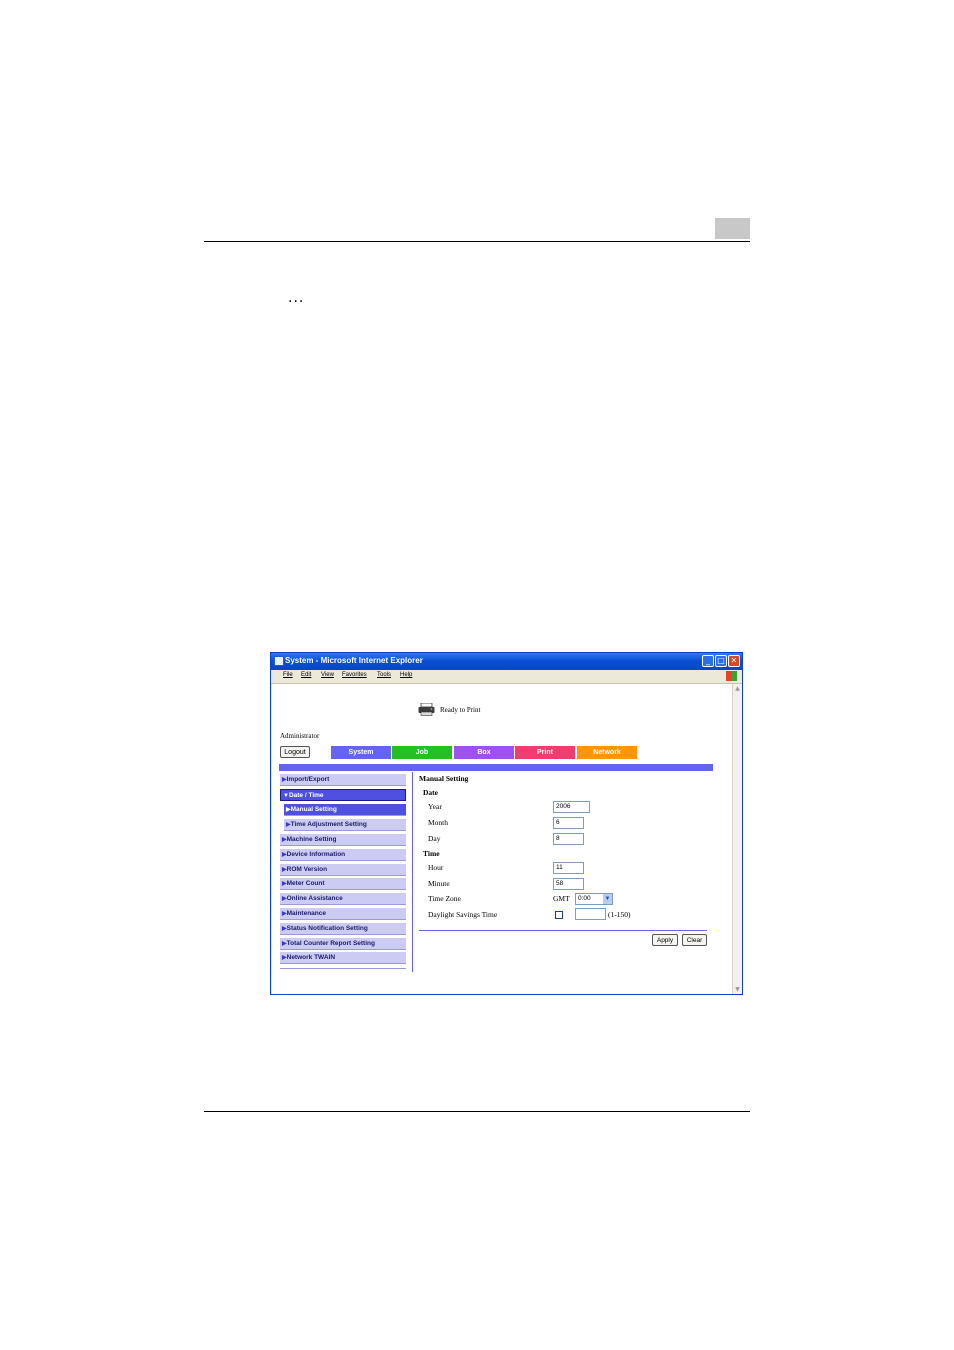 Image resolution: width=954 pixels, height=1350 pixels. I want to click on sidebar-item-label: Machine Setting, so click(311, 839).